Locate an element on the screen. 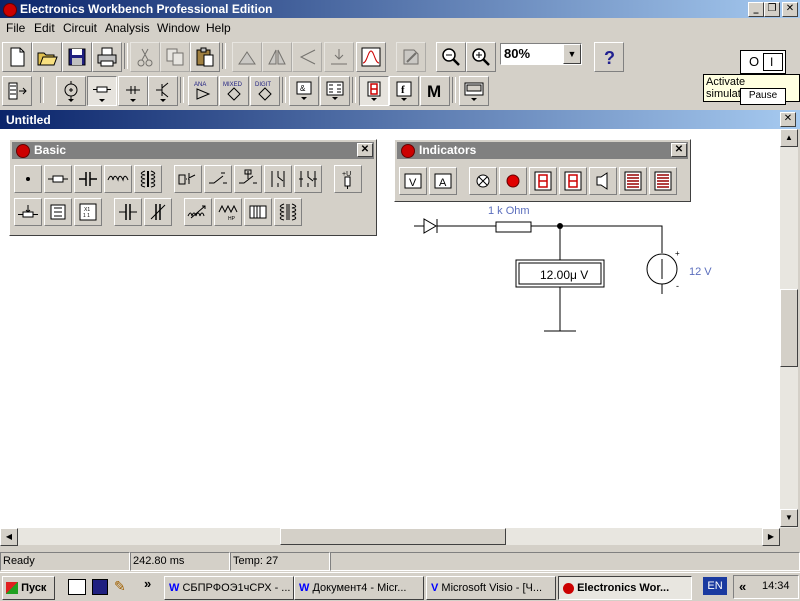 The height and width of the screenshot is (601, 800). transistors-icon is located at coordinates (163, 91).